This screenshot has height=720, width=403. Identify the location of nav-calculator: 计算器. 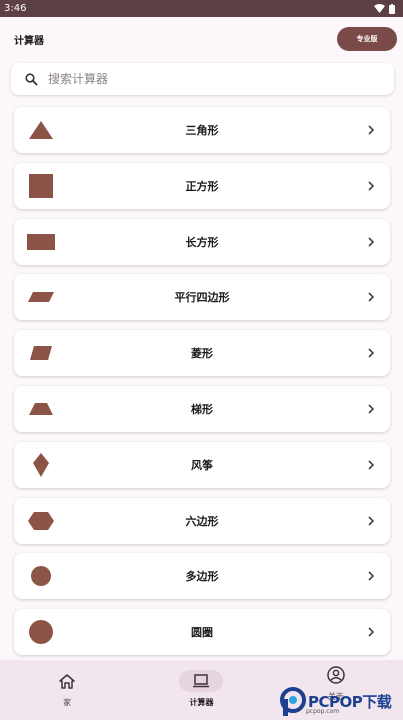
(201, 684).